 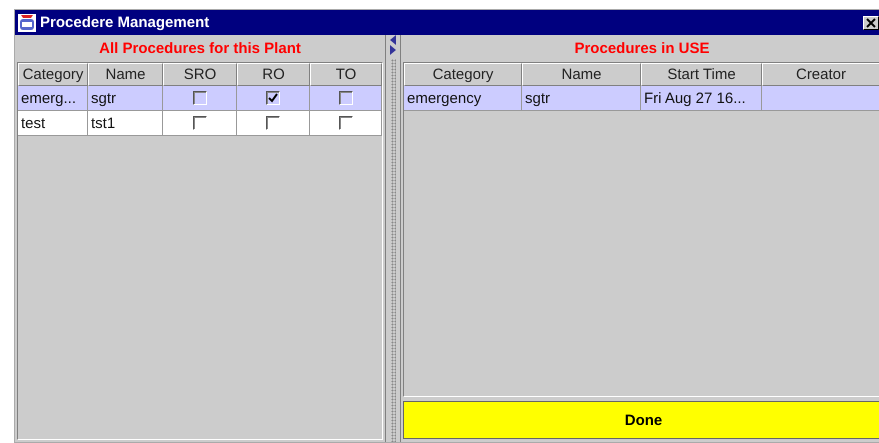 What do you see at coordinates (53, 123) in the screenshot?
I see `table-cell: test` at bounding box center [53, 123].